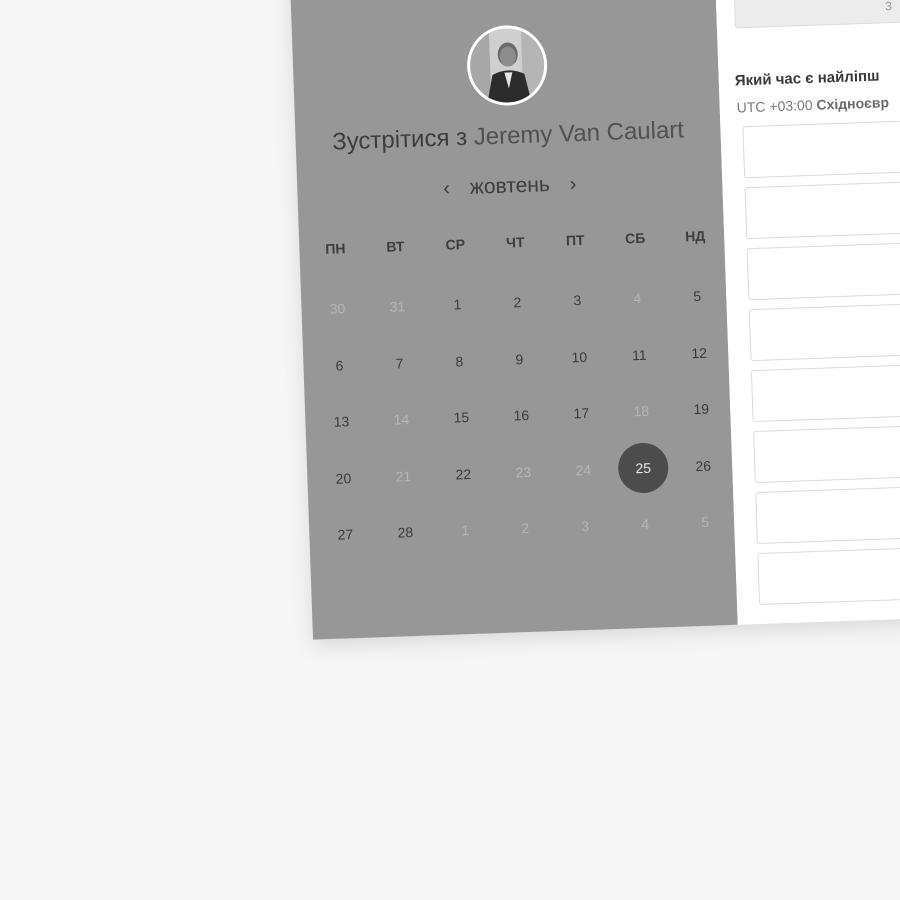 The image size is (900, 900). I want to click on calendar-day: 8, so click(460, 379).